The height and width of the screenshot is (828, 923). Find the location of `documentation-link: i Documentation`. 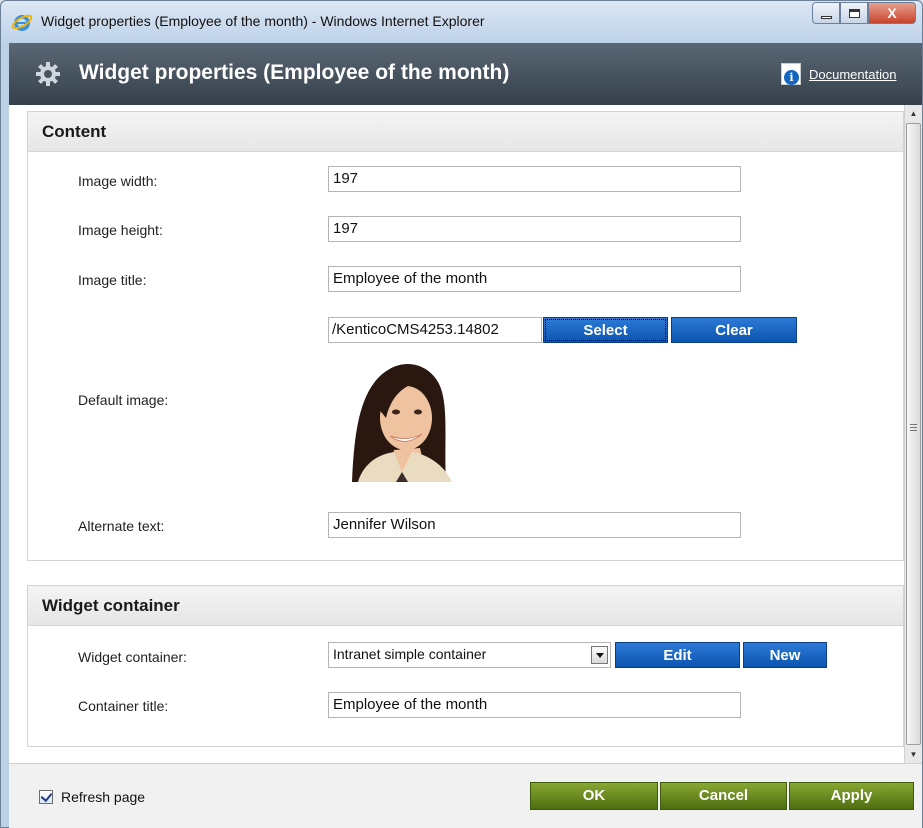

documentation-link: i Documentation is located at coordinates (838, 74).